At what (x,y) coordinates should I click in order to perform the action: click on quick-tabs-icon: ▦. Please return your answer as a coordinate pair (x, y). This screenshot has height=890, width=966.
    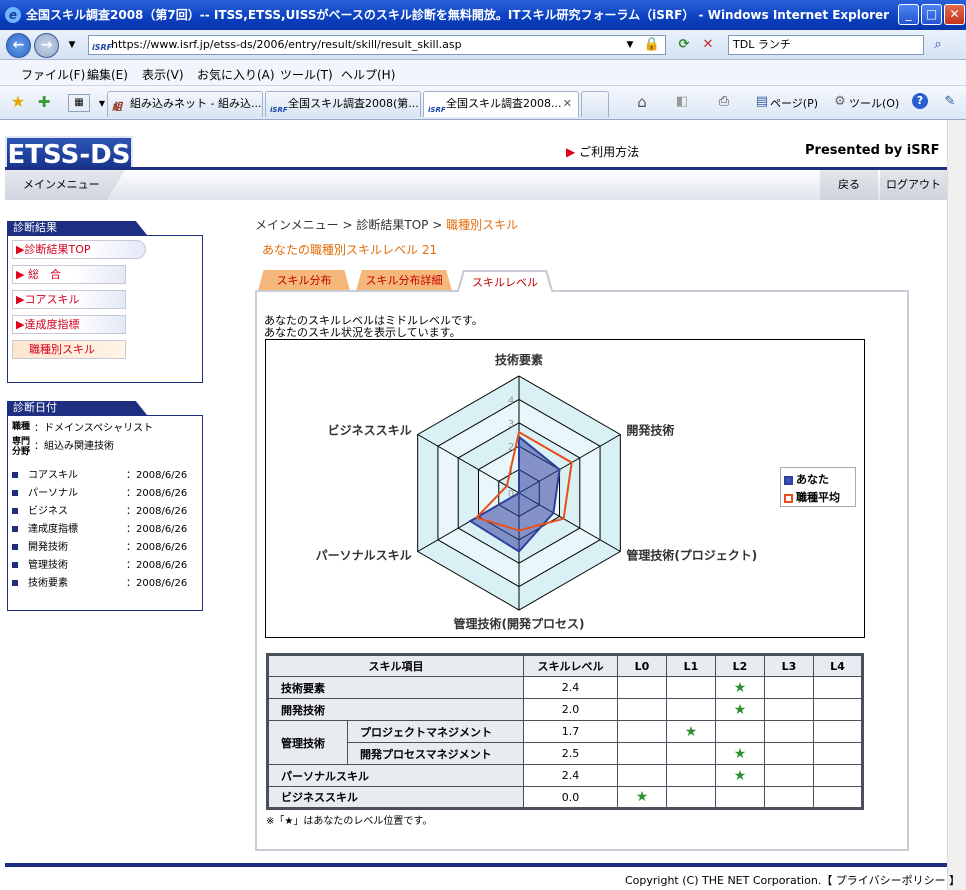
    Looking at the image, I should click on (79, 103).